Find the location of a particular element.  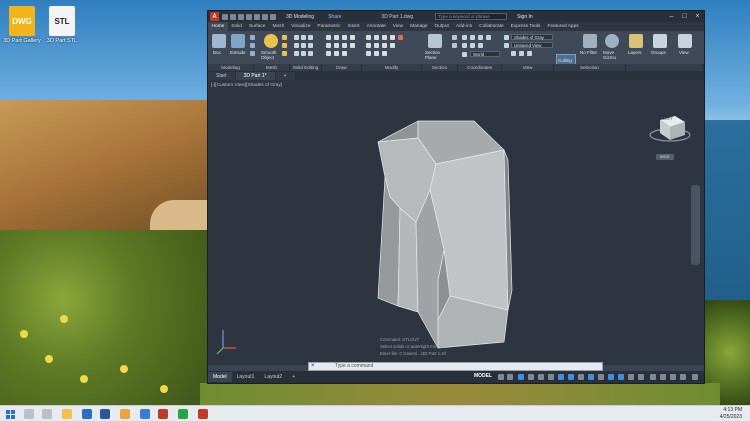

union-icon is located at coordinates (296, 37).